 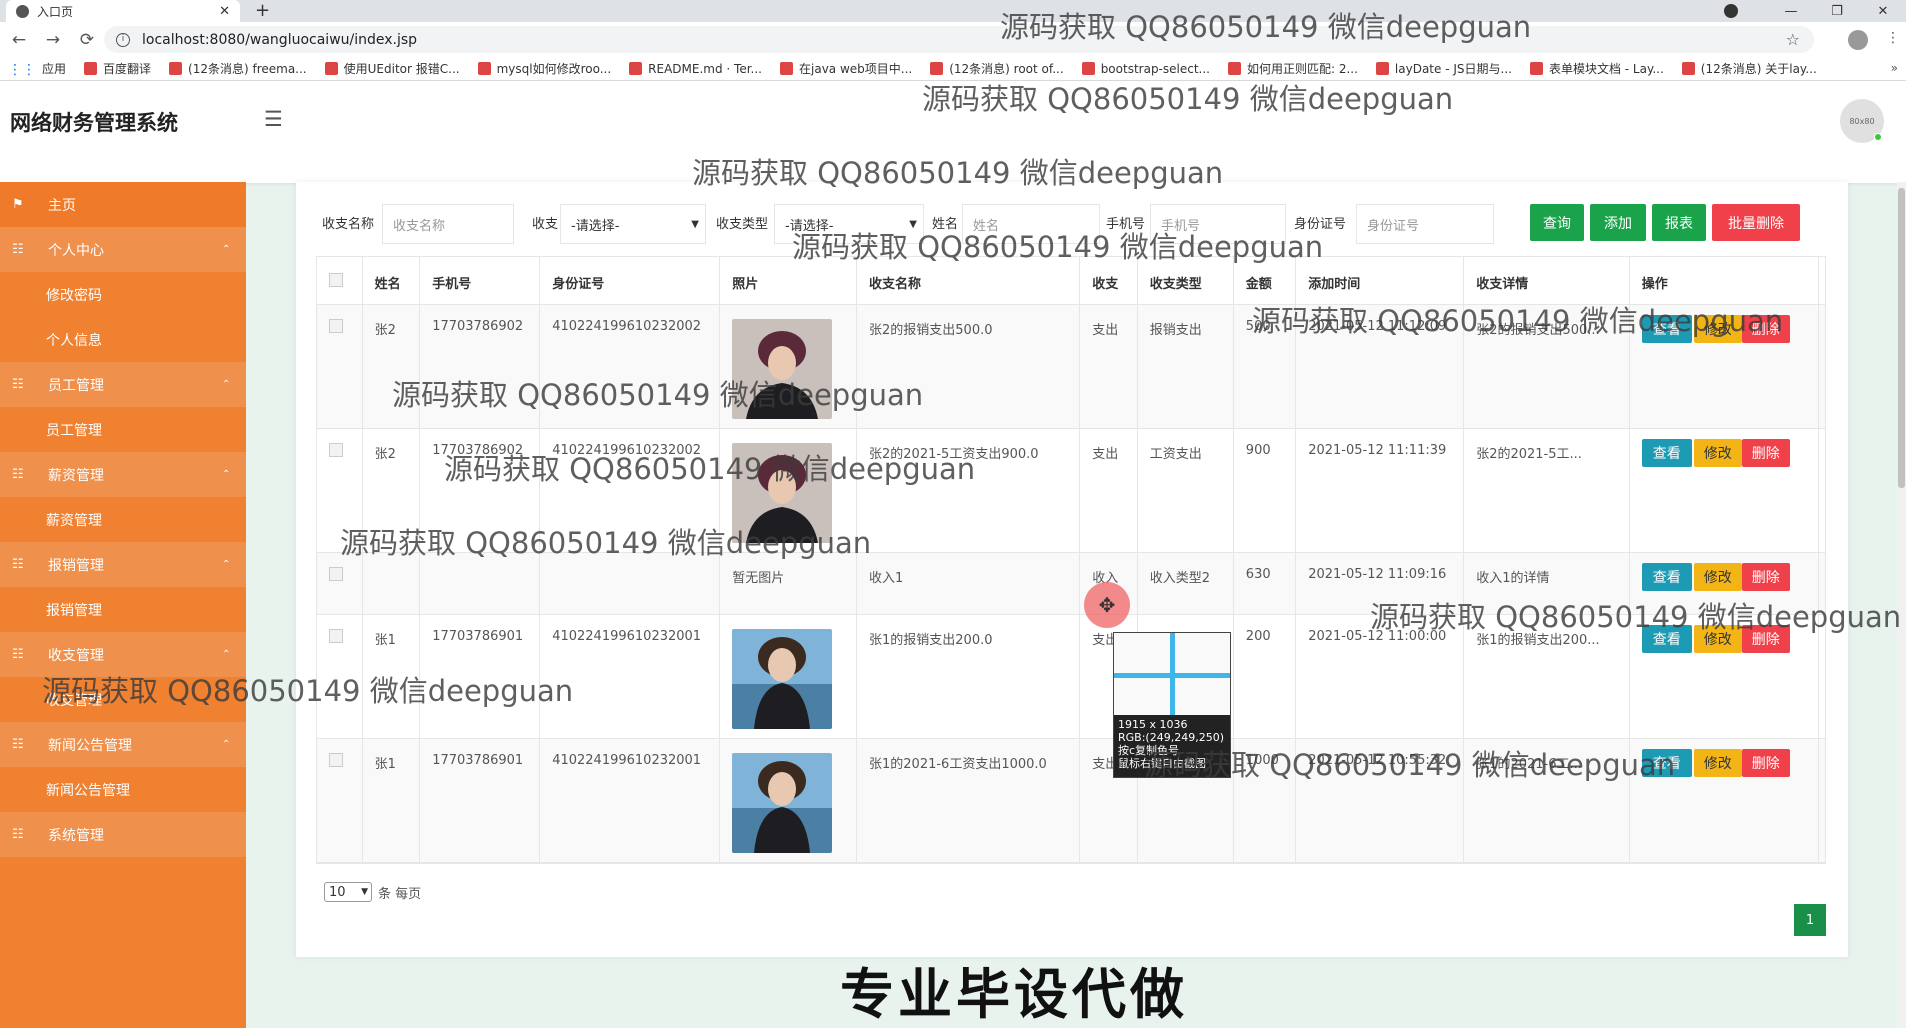 I want to click on sidebar-group: ☷ 报销管理 ⌃, so click(x=123, y=564).